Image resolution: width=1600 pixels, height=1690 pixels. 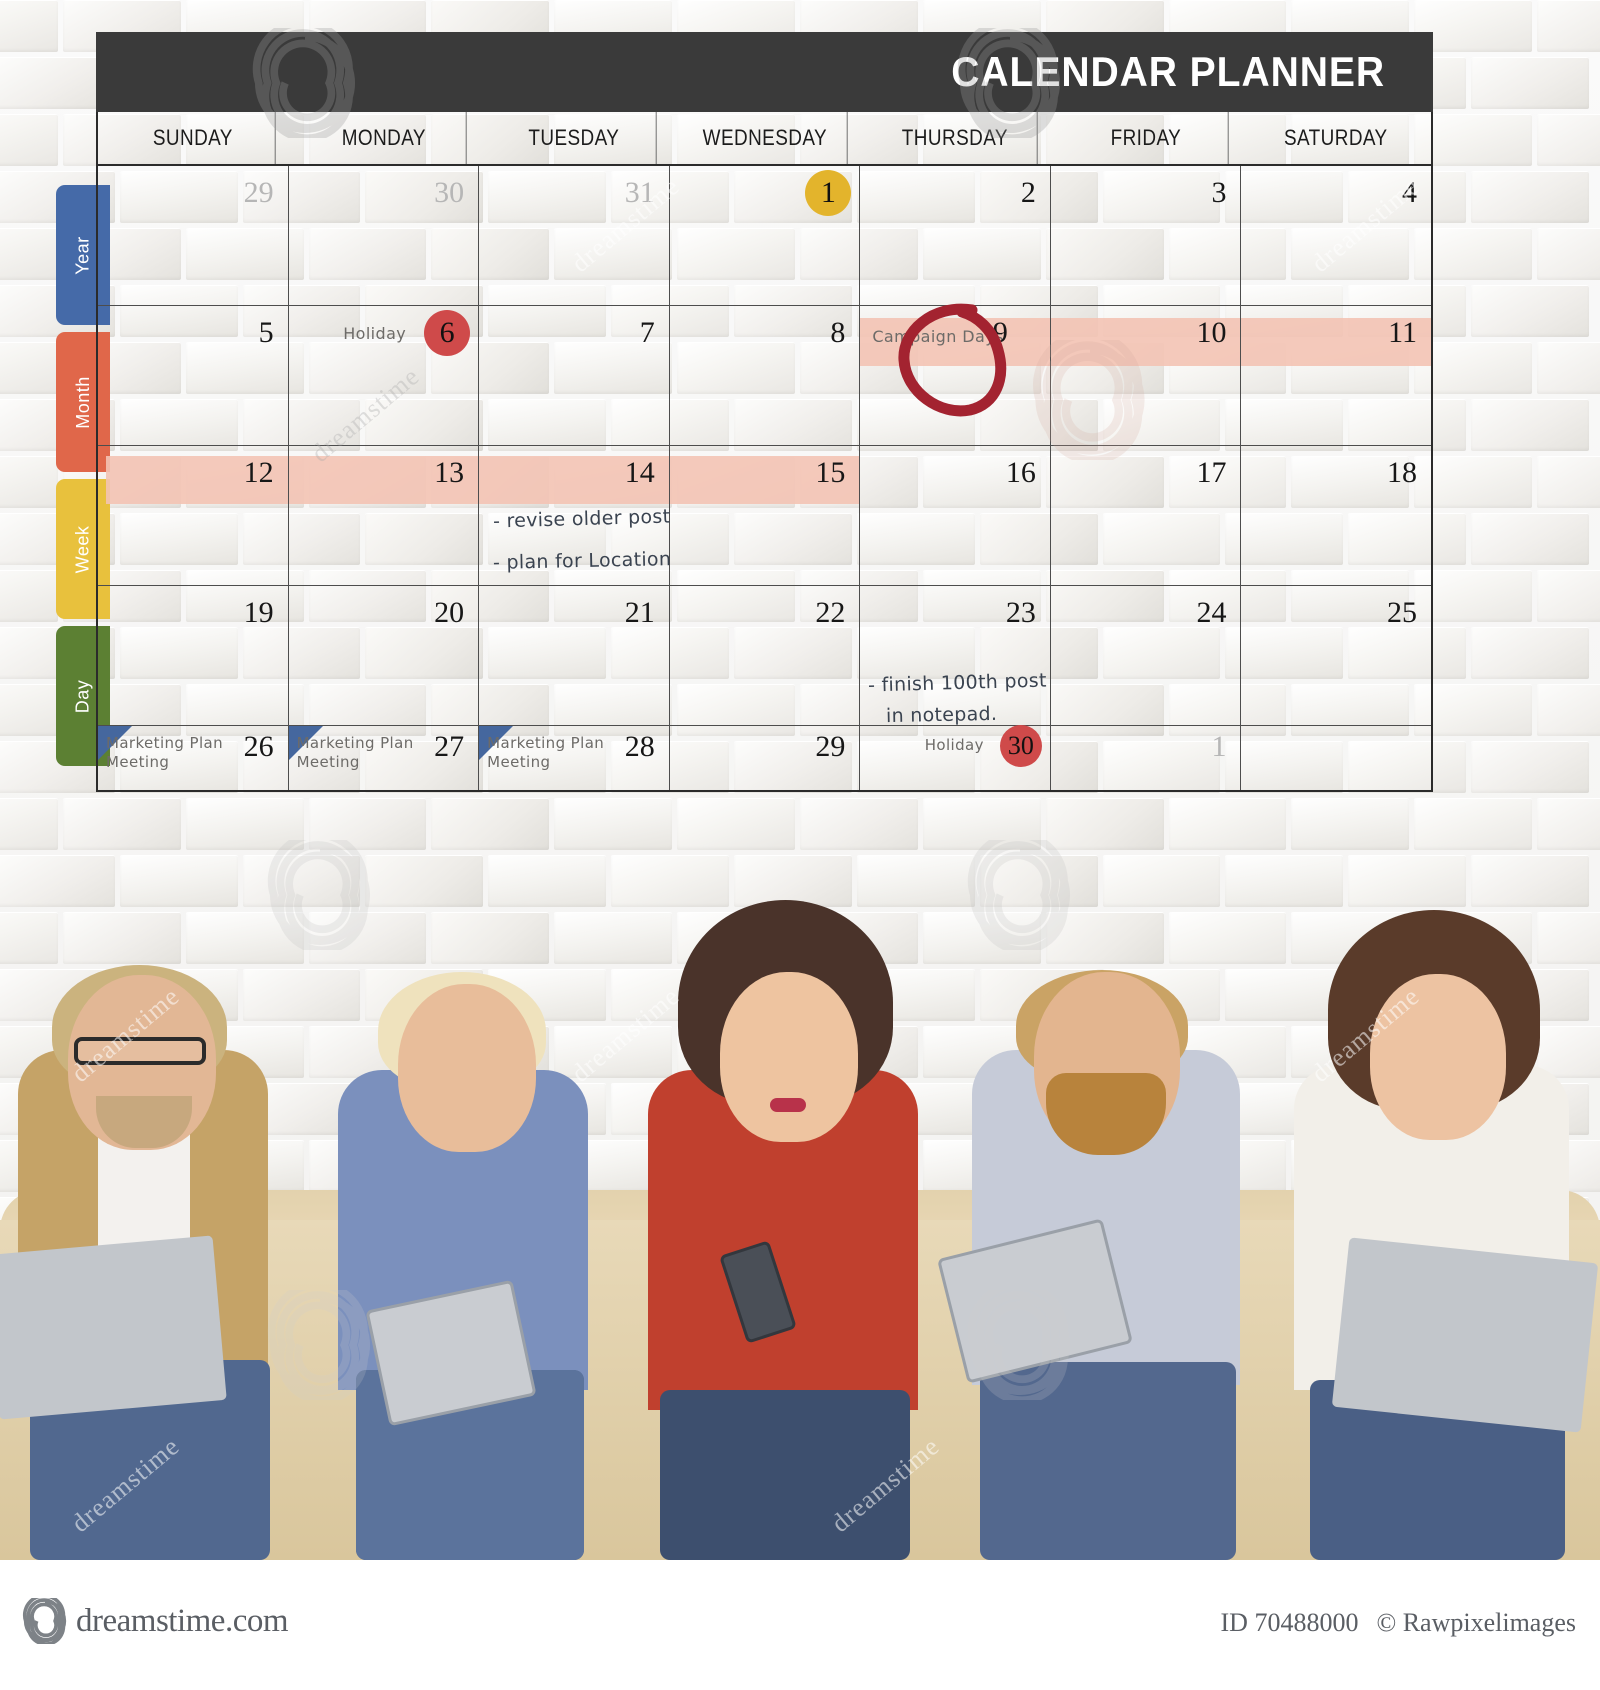 What do you see at coordinates (1476, 1622) in the screenshot?
I see `copyright-label: © Rawpixelimages` at bounding box center [1476, 1622].